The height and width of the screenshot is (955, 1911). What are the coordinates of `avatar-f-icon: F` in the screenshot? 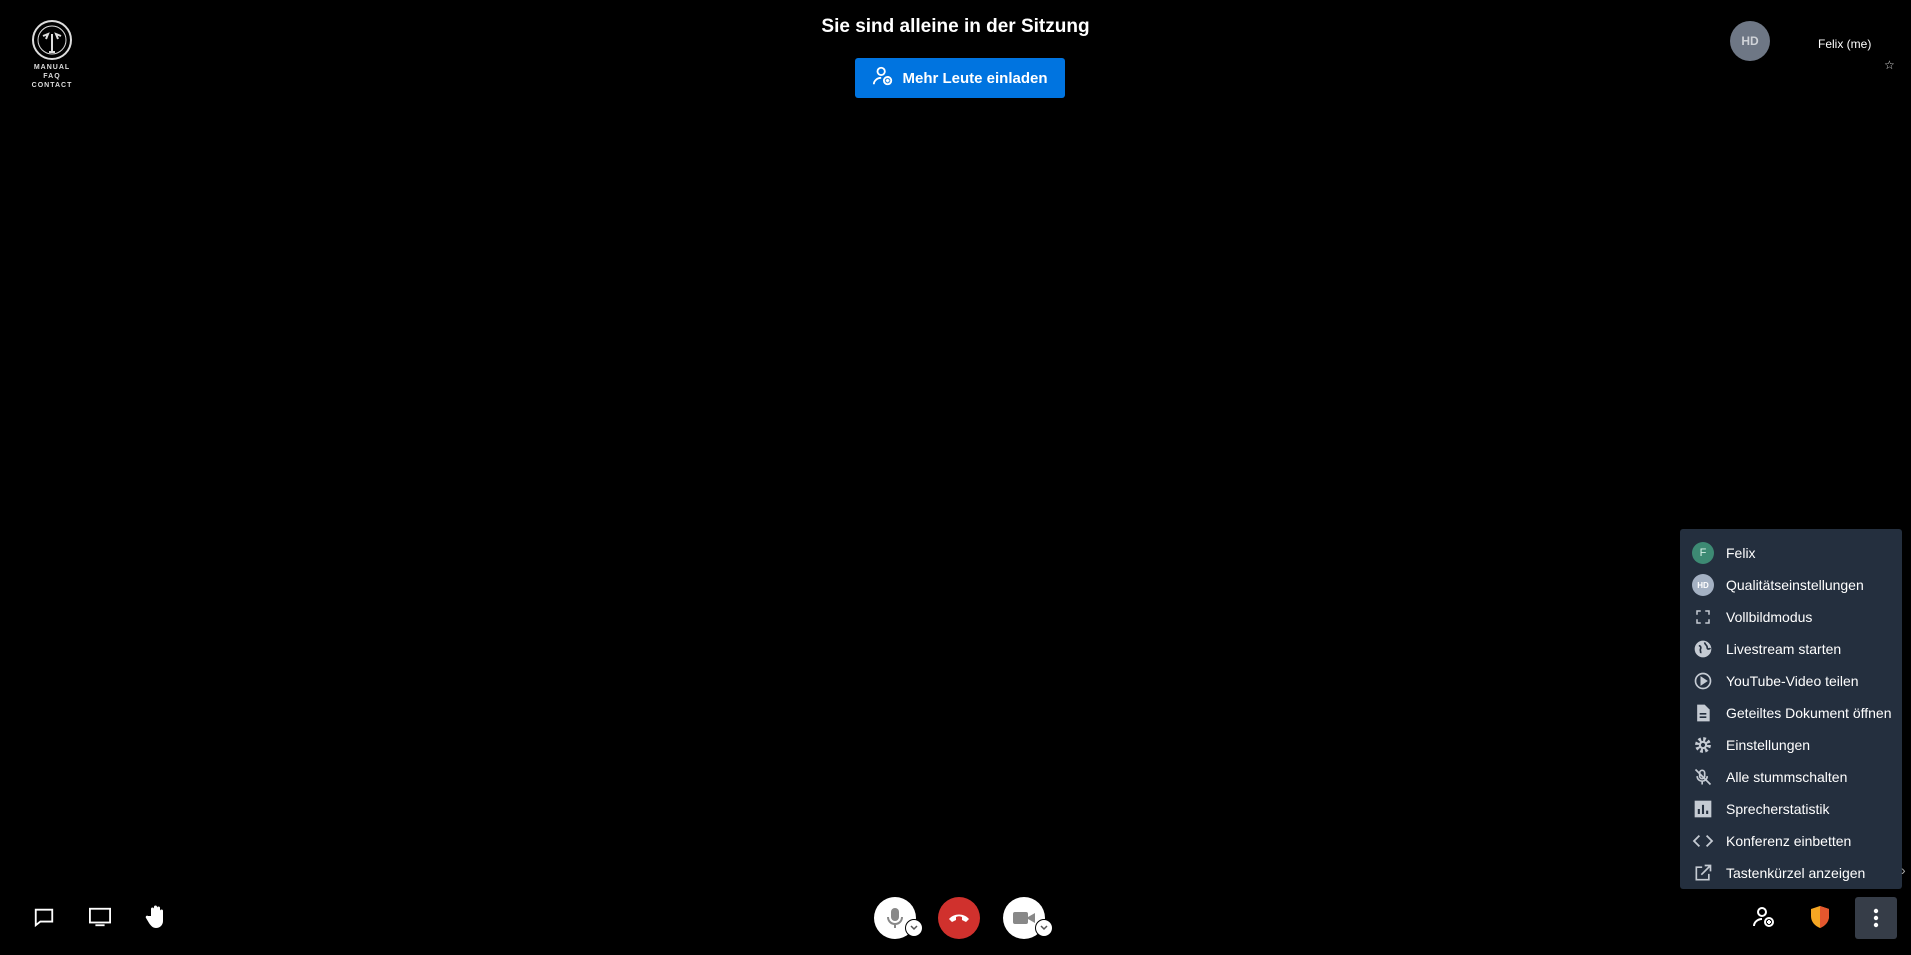 It's located at (1703, 553).